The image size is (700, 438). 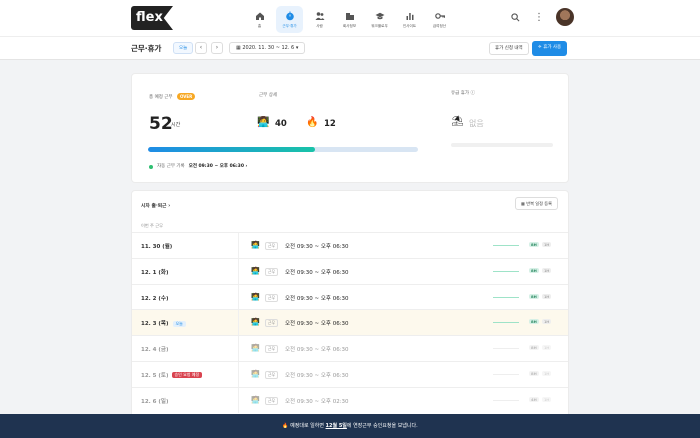 I want to click on work-hours-badge: 4H, so click(x=534, y=399).